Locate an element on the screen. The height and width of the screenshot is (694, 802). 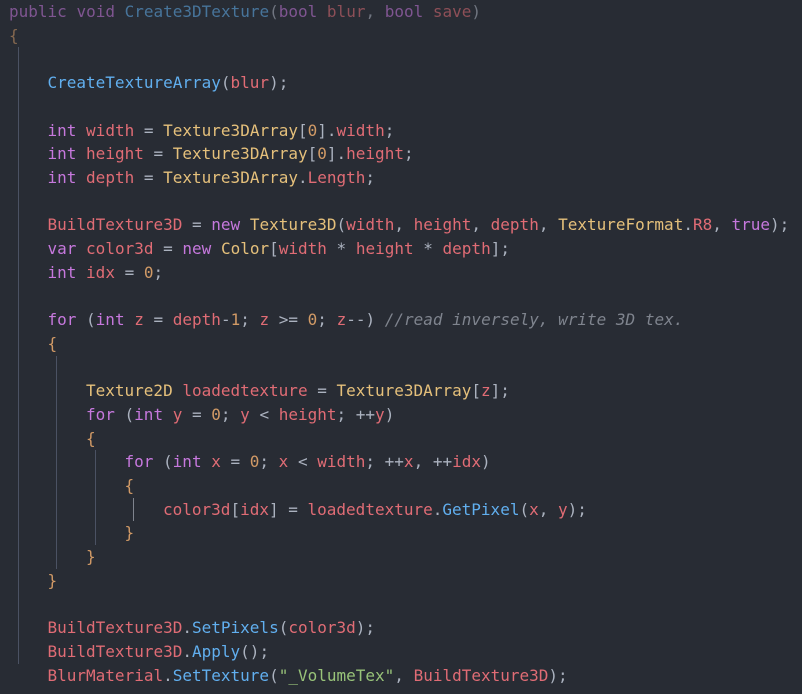
code-token: ] = is located at coordinates (288, 509).